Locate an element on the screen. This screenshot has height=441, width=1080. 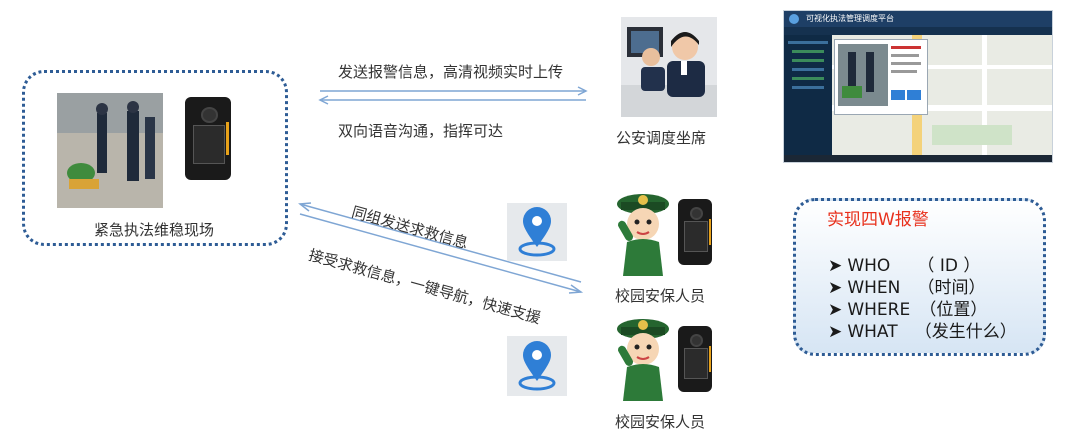
platform-screenshot: 可视化执法管理调度平台 is located at coordinates (918, 86).